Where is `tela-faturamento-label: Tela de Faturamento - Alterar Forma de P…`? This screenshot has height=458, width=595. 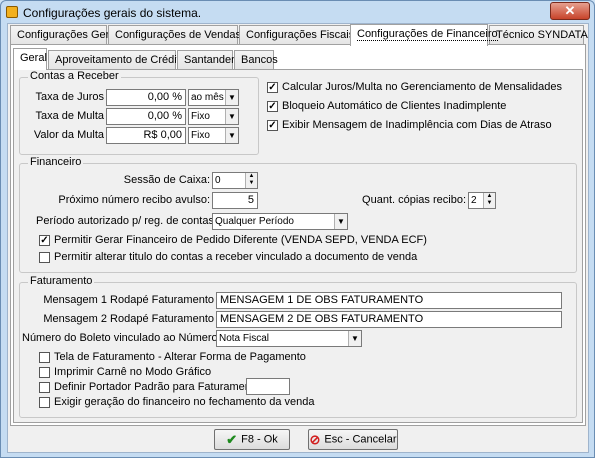 tela-faturamento-label: Tela de Faturamento - Alterar Forma de P… is located at coordinates (180, 357).